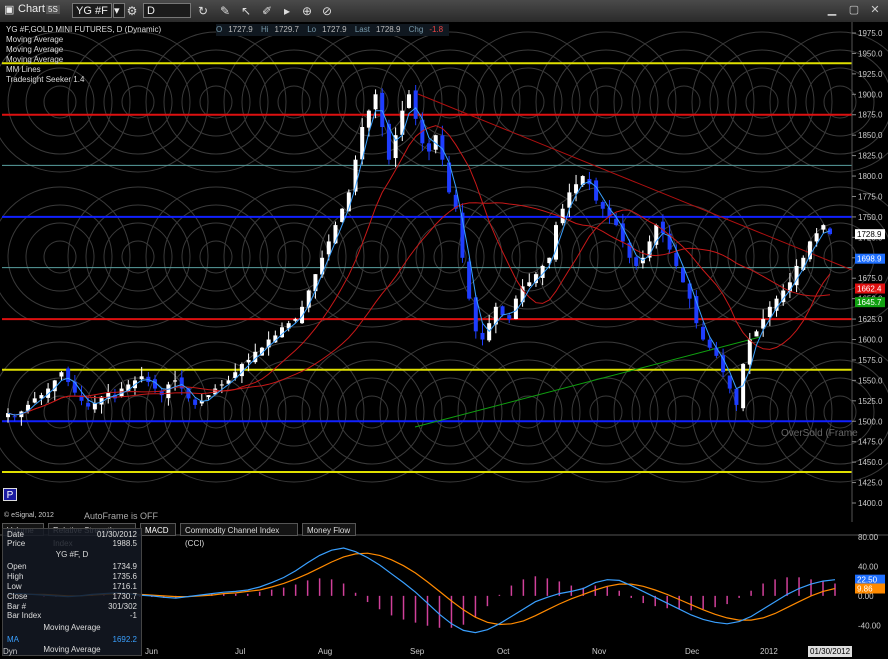  I want to click on info-ma-title-2: Moving Average, so click(72, 649).